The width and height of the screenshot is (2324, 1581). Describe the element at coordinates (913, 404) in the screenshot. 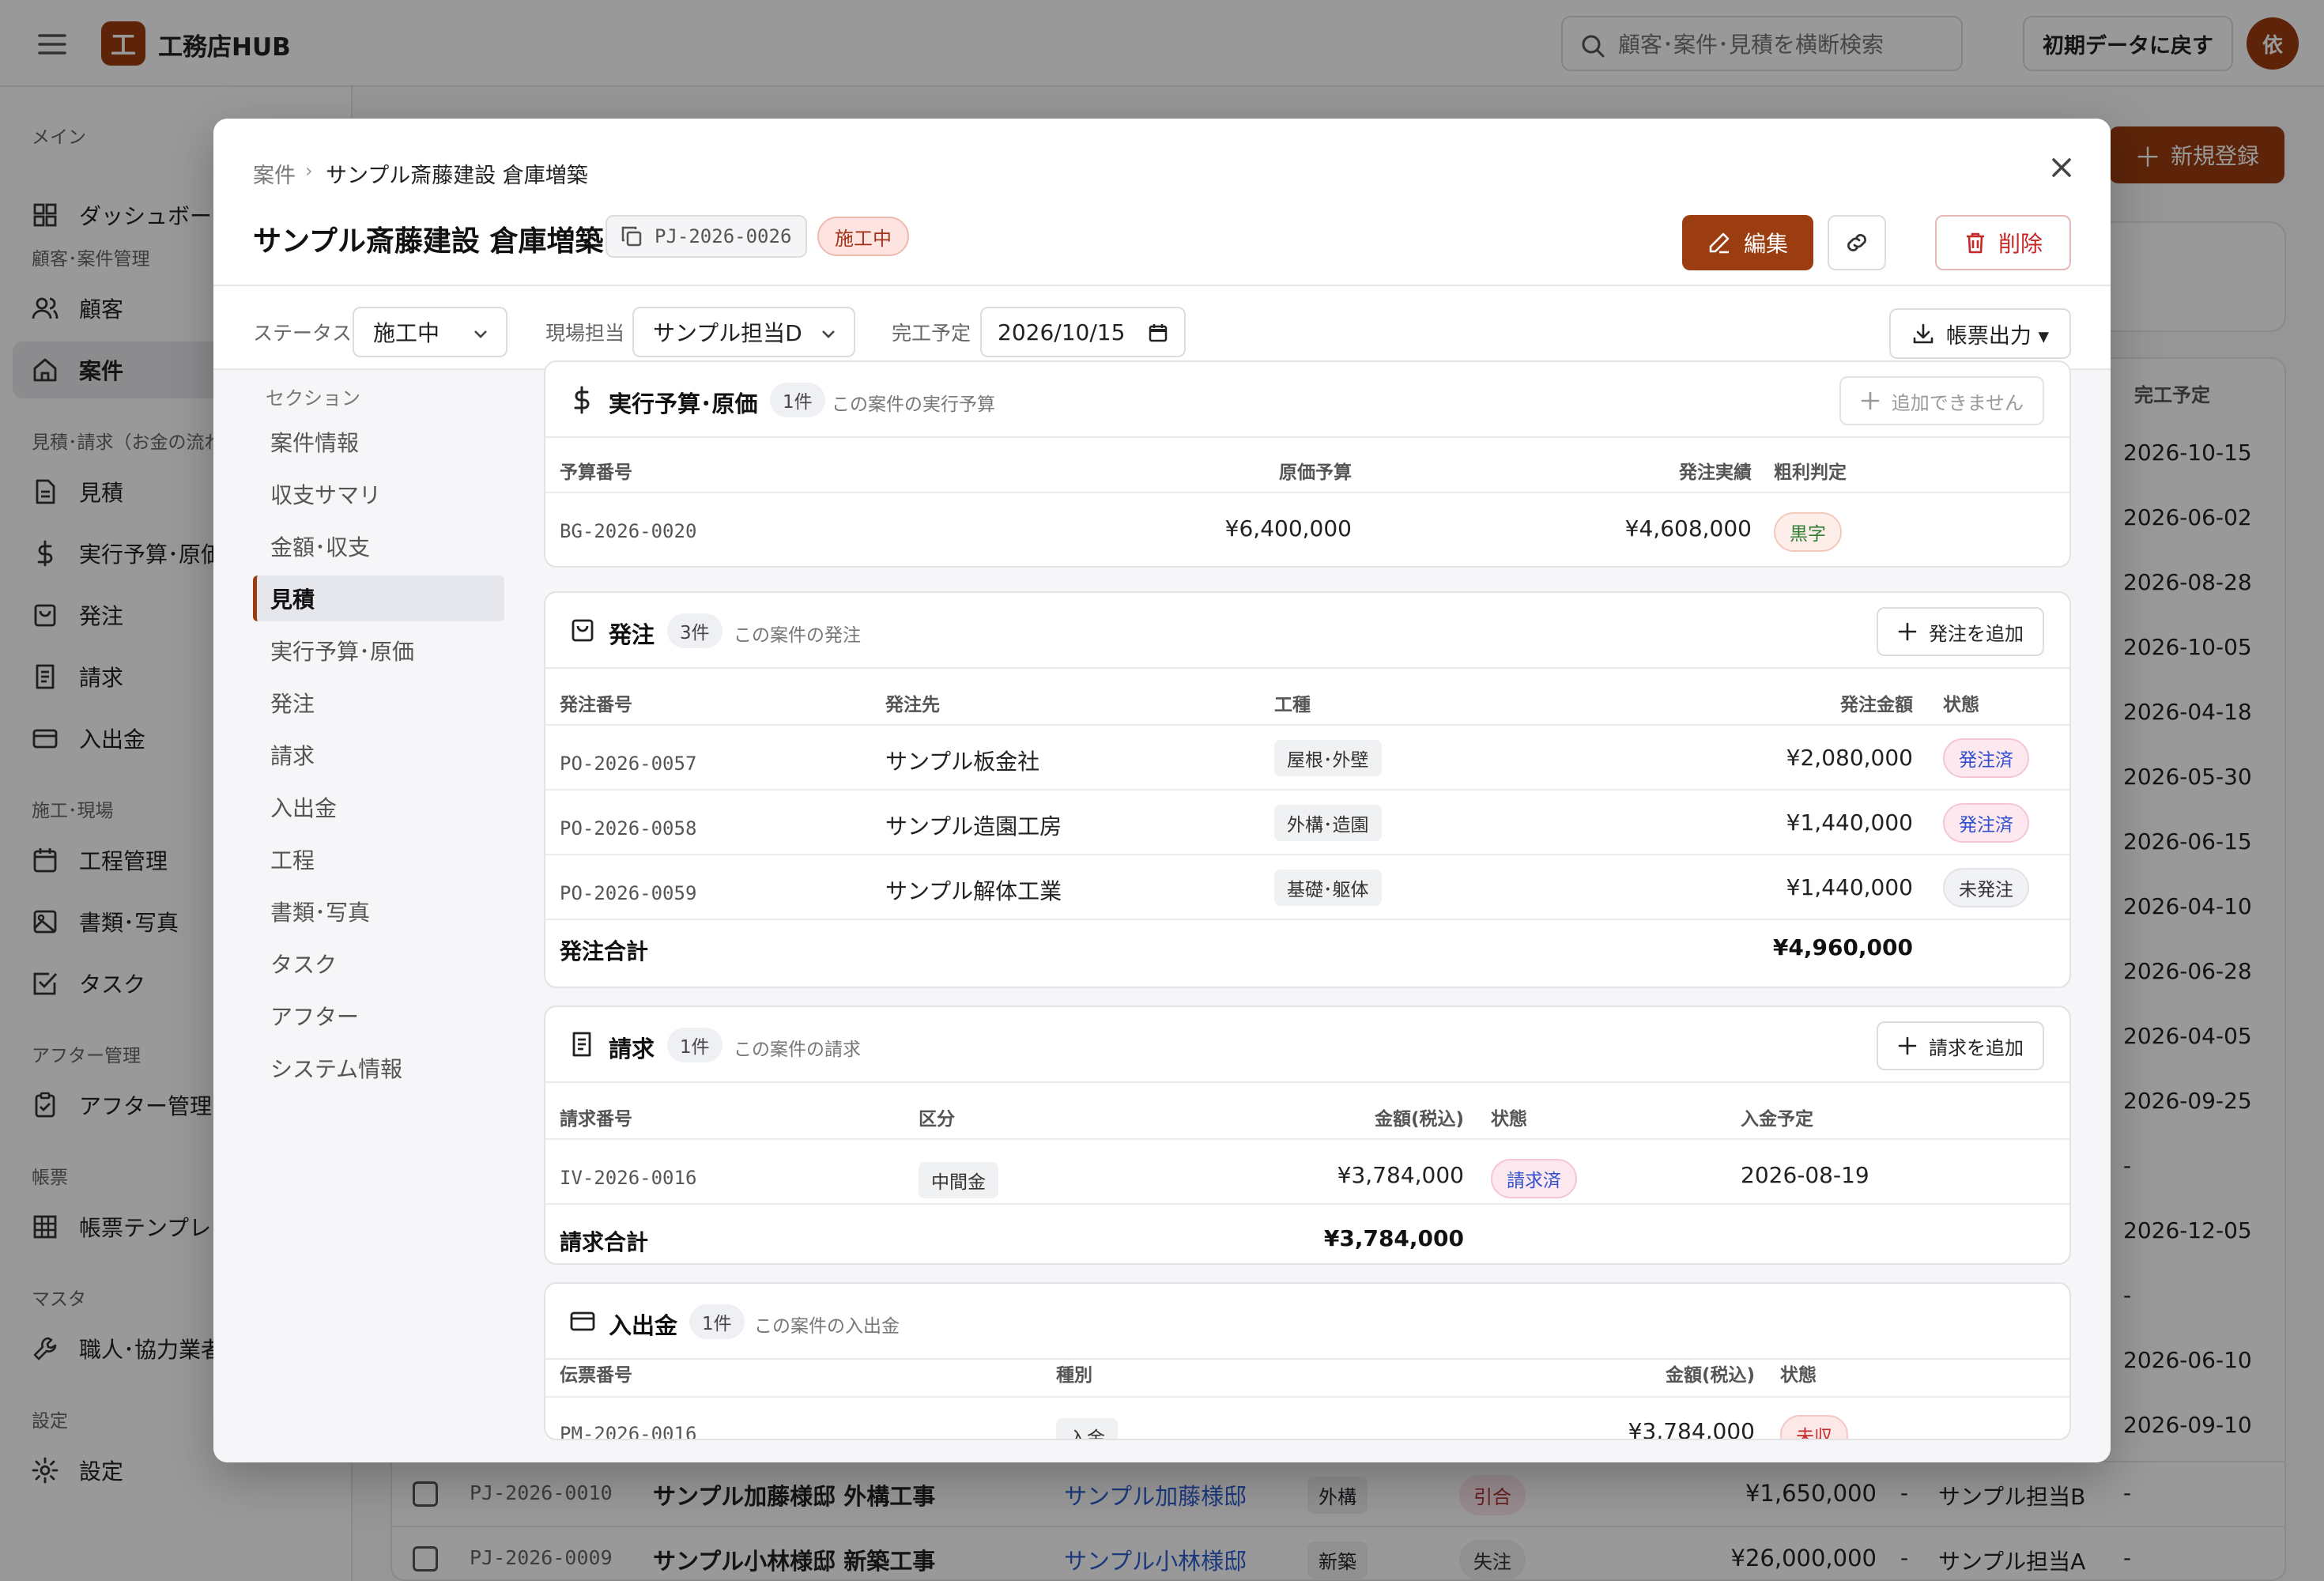

I see `card-description: この案件の実行予算` at that location.